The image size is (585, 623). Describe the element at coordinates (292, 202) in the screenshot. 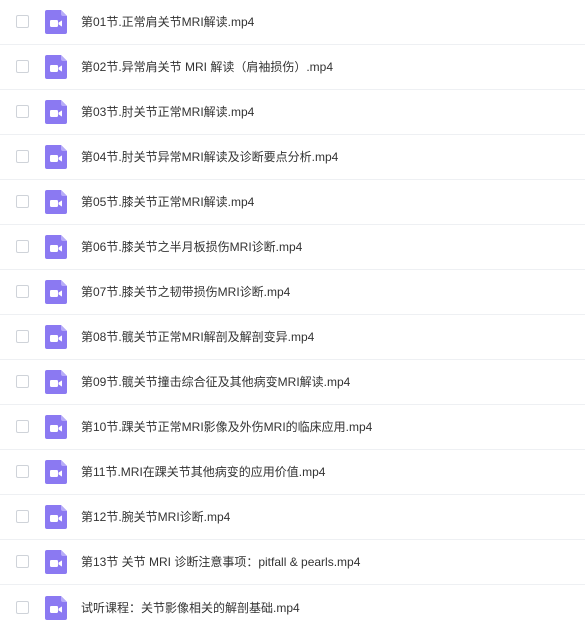

I see `file-row: 第05节.膝关节正常MRI解读.mp4` at that location.